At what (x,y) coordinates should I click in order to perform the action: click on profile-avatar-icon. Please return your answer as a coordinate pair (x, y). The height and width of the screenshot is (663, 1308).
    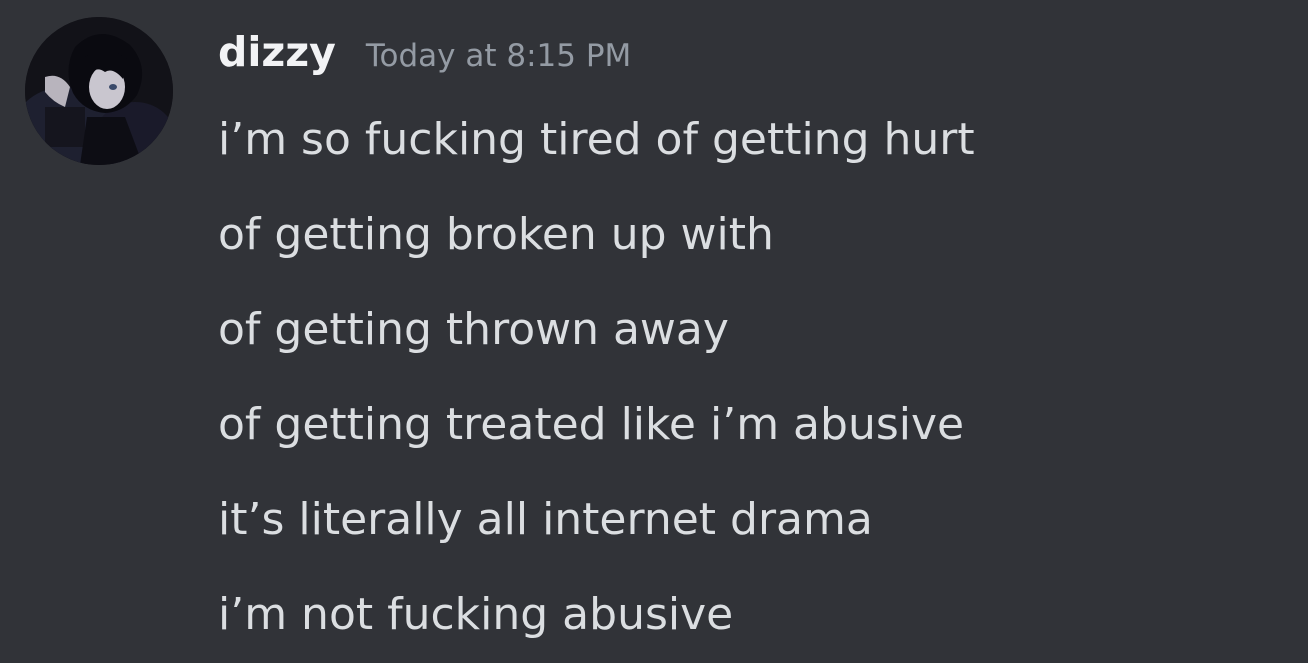
    Looking at the image, I should click on (99, 91).